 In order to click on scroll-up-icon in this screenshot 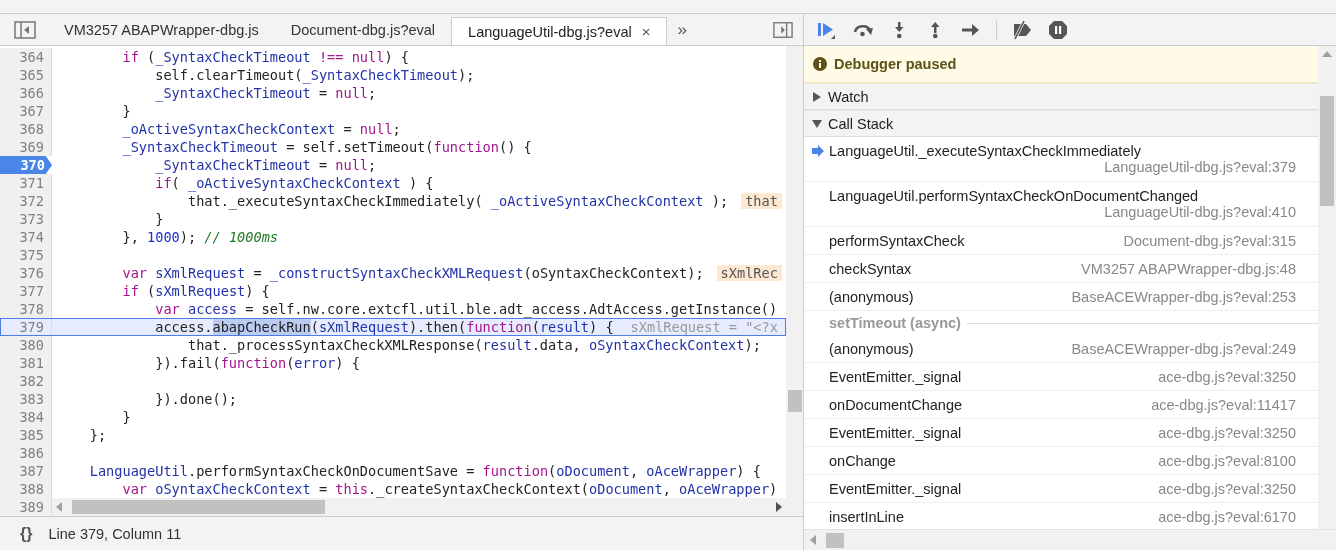, I will do `click(1327, 54)`.